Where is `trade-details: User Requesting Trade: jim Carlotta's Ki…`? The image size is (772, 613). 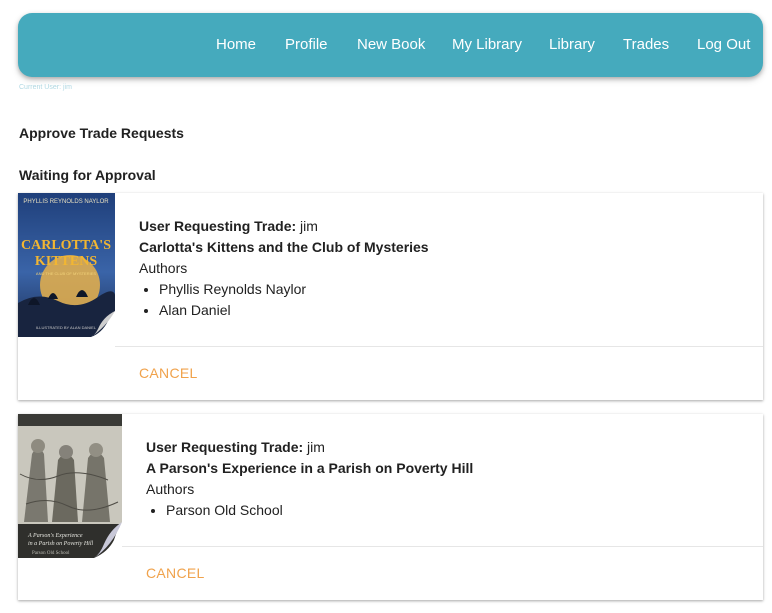
trade-details: User Requesting Trade: jim Carlotta's Ki… is located at coordinates (284, 268).